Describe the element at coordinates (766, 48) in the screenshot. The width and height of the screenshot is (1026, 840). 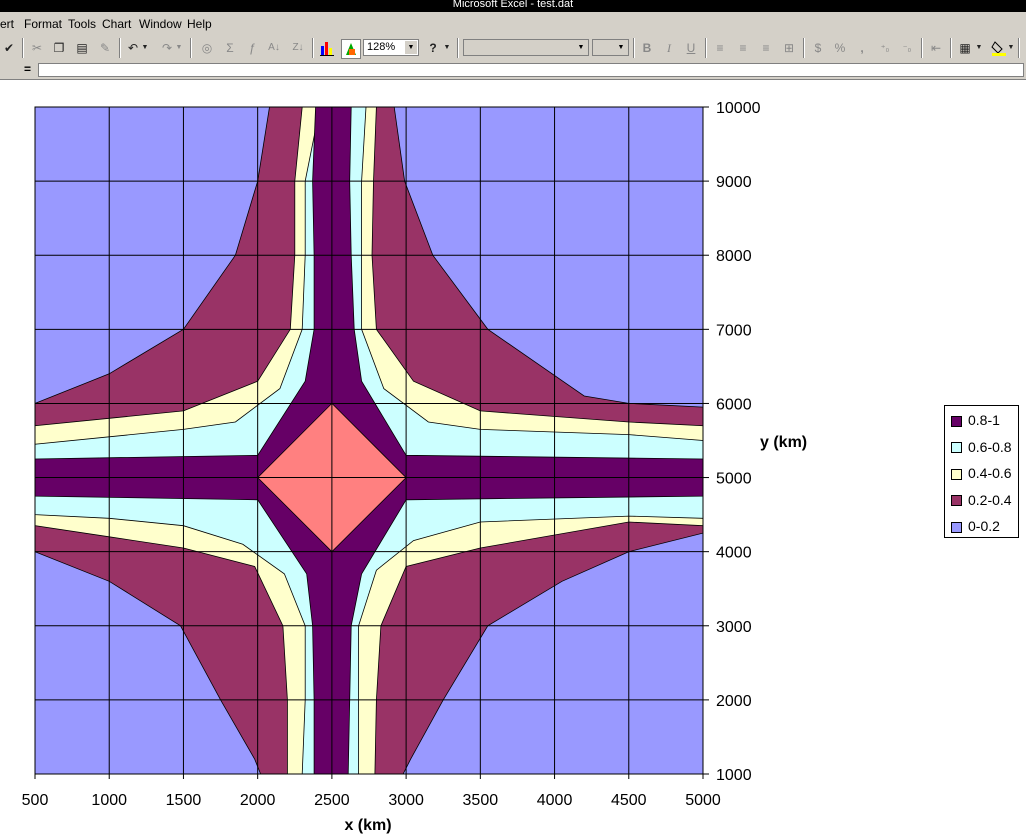
I see `align-right-icon: ≡` at that location.